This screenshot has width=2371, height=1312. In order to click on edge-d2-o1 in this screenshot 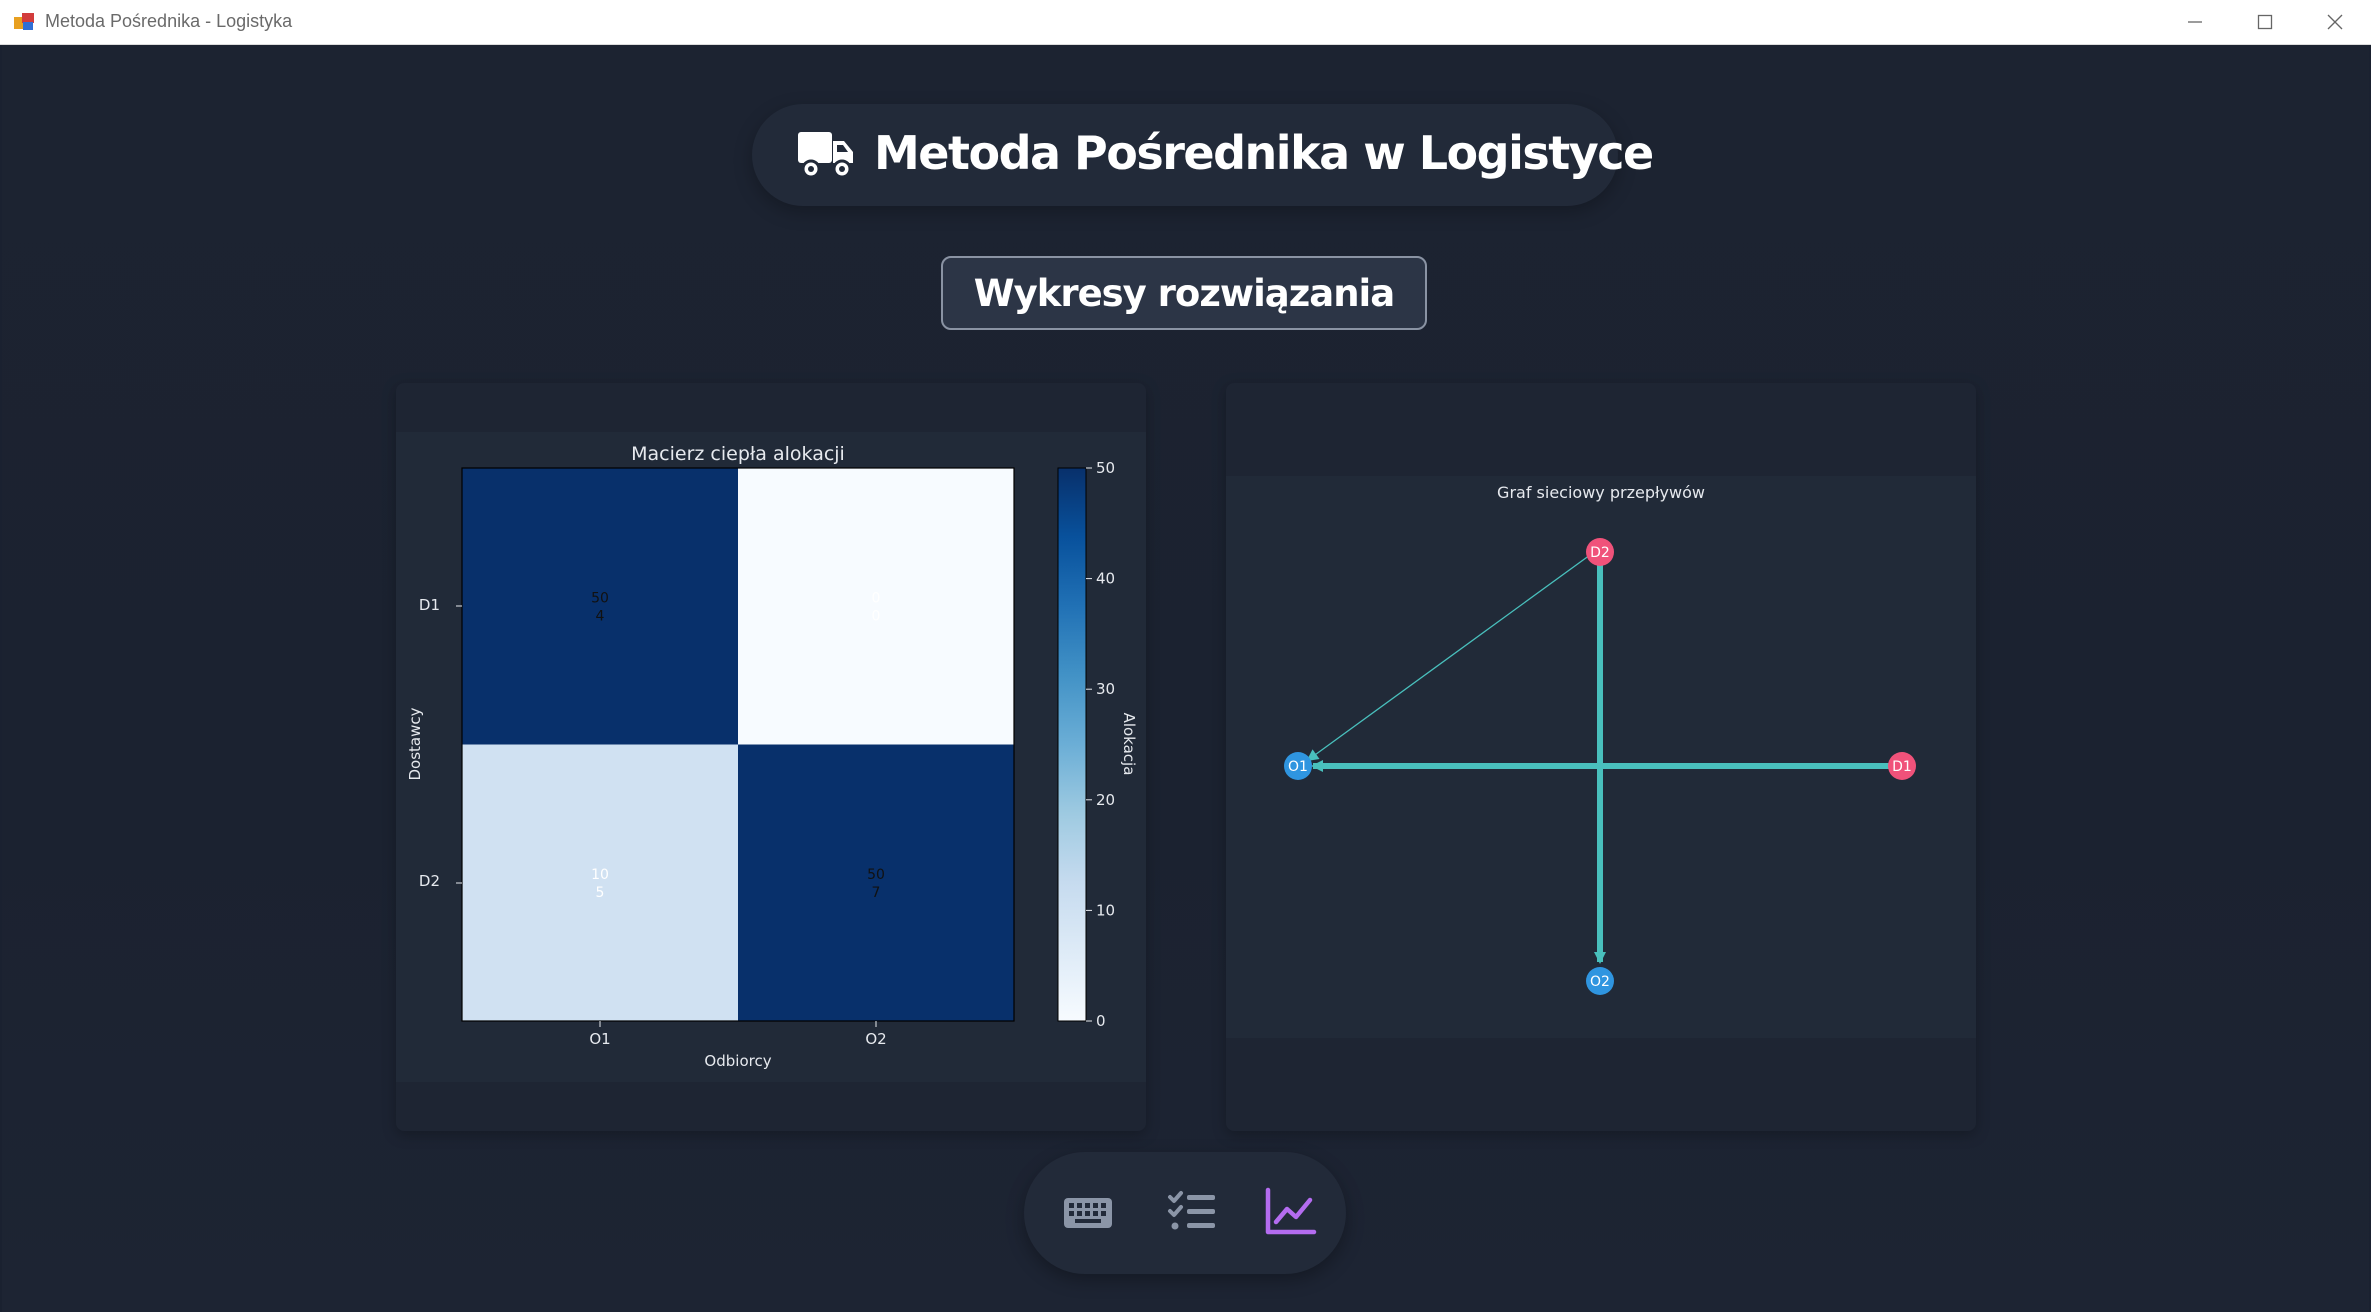, I will do `click(1448, 658)`.